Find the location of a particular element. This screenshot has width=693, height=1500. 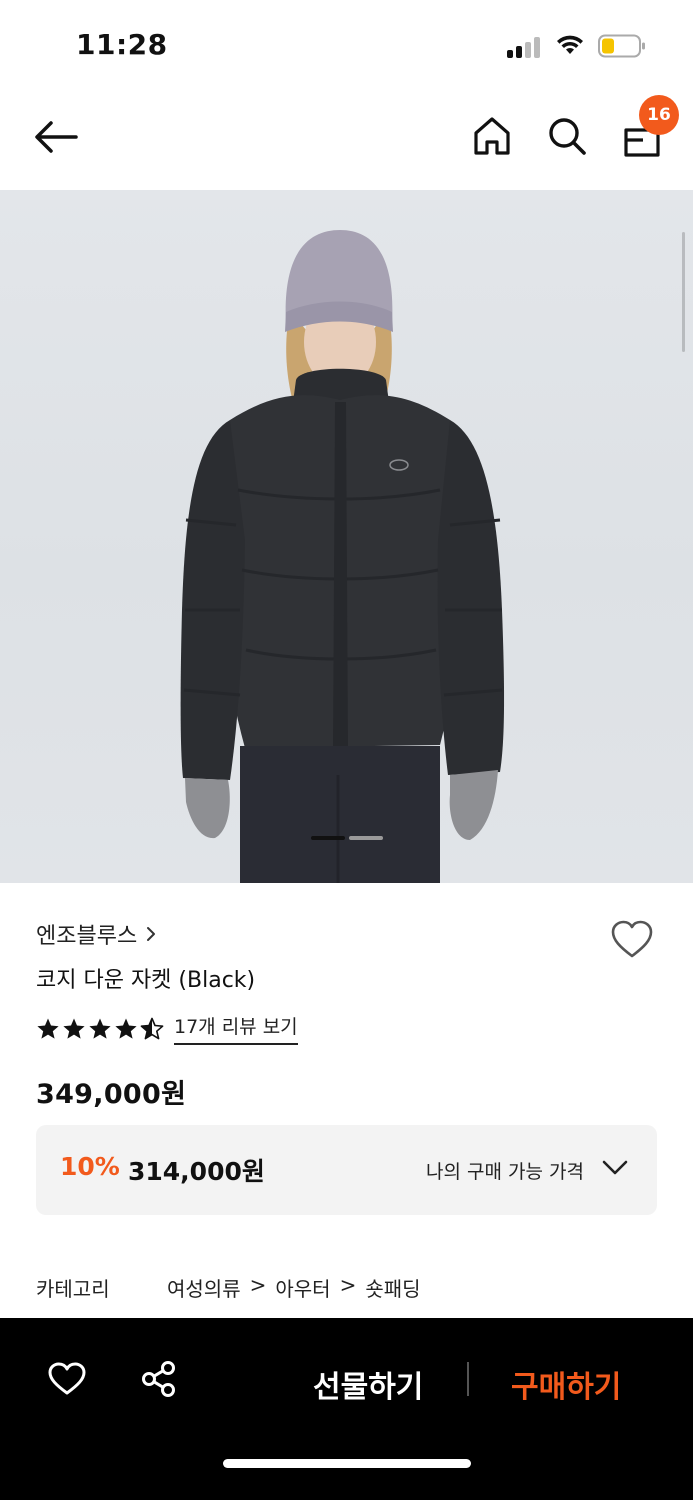

category-breadcrumb: 여성의류 > 아우터 > 숏패딩 is located at coordinates (294, 1287).